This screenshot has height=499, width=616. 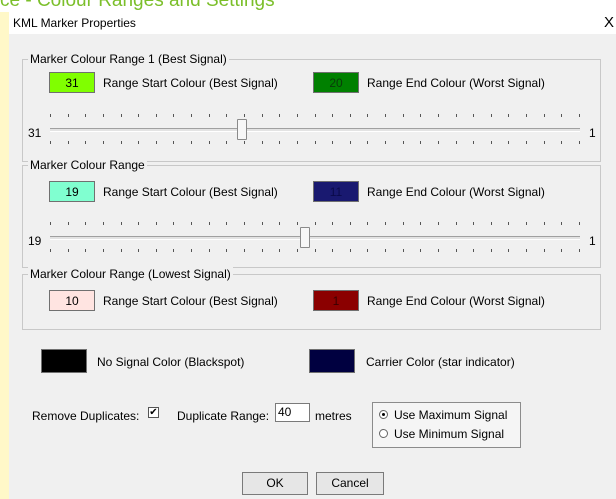 I want to click on range-group-2-legend: Marker Colour Range, so click(x=87, y=165).